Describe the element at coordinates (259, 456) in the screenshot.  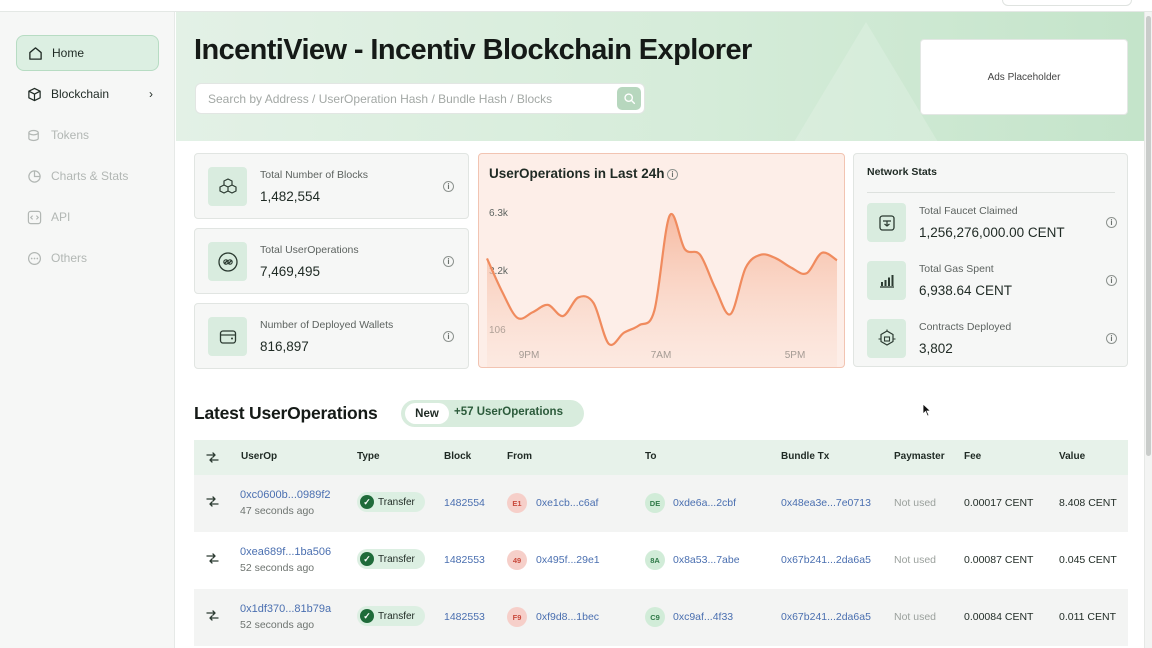
I see `column-header-userop: UserOp` at that location.